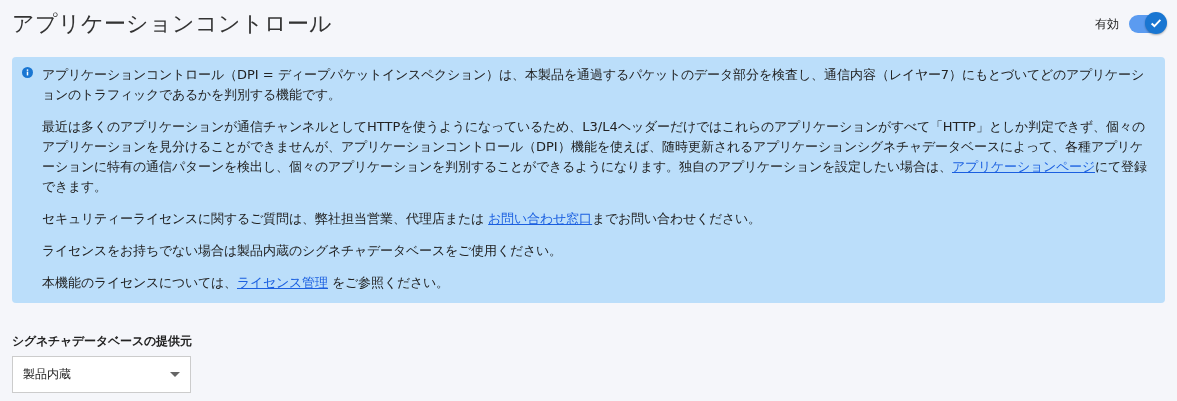 The height and width of the screenshot is (401, 1177). I want to click on info-paragraph: アプリケーションコントロール（DPI = ディープパケットインスペクション）は、本製品を通過するパケットのデータ部分を検査し、通信内容（レイヤー7）にもとづいてどのアプリケーションのトラフィックであるかを判別する機能です。, so click(594, 85).